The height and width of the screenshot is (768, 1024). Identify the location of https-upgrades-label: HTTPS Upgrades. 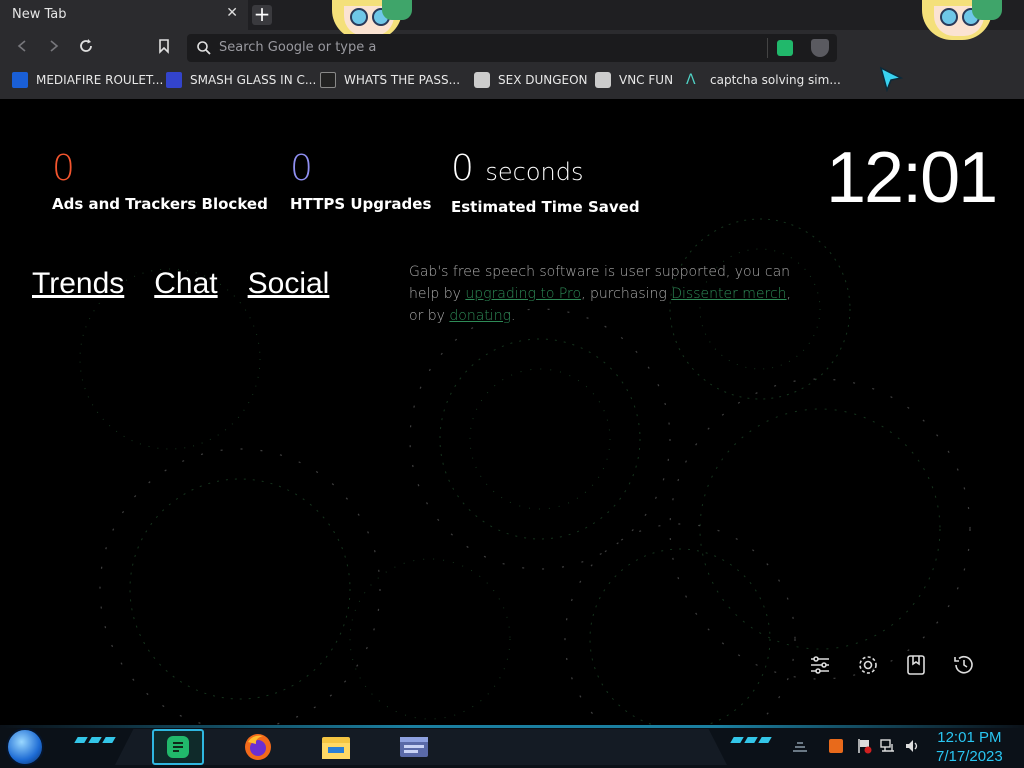
(361, 204).